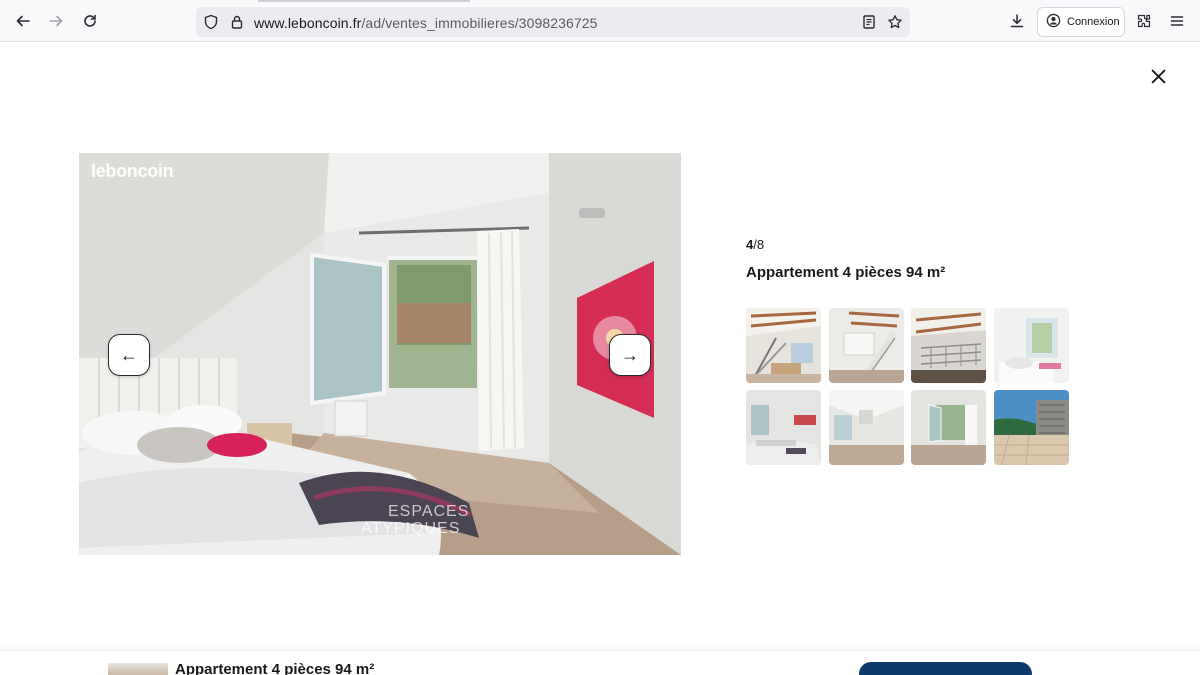 The image size is (1200, 675). Describe the element at coordinates (364, 1) in the screenshot. I see `active-tab-indicator` at that location.